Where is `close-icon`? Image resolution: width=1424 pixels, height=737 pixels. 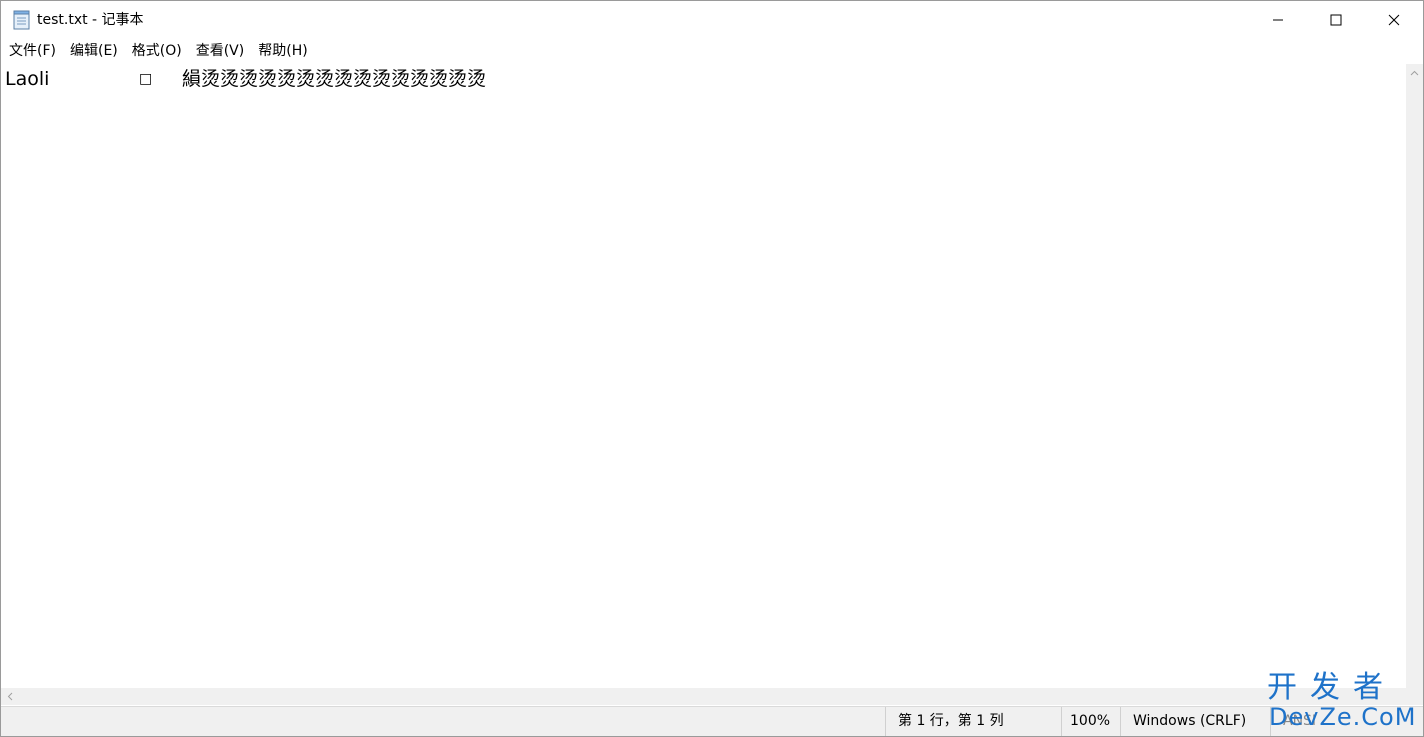 close-icon is located at coordinates (1394, 20).